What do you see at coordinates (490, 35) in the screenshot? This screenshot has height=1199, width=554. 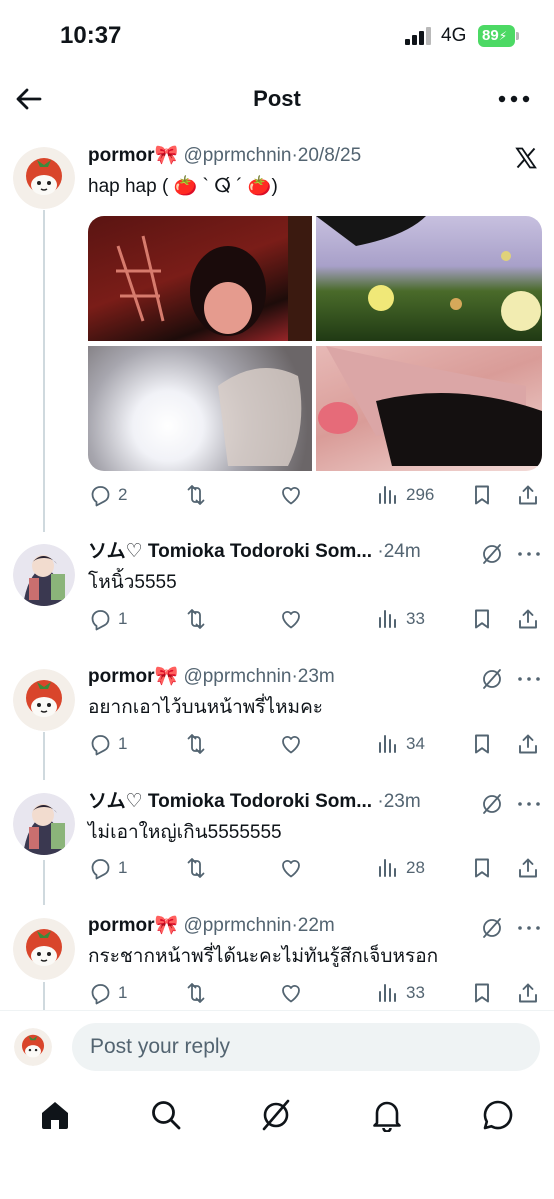 I see `battery-level: 89` at bounding box center [490, 35].